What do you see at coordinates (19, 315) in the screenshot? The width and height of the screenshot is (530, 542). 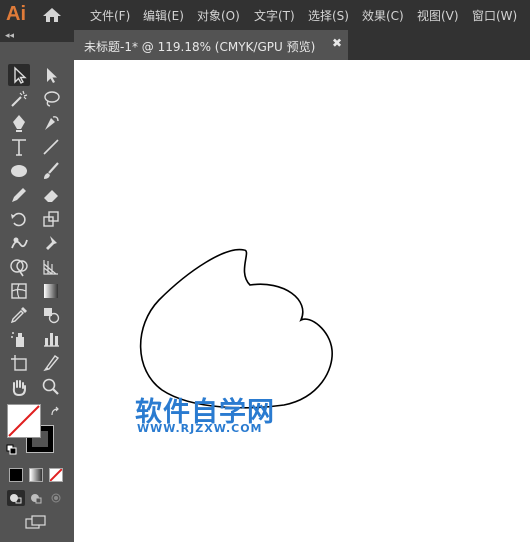 I see `eyedropper-tool-icon` at bounding box center [19, 315].